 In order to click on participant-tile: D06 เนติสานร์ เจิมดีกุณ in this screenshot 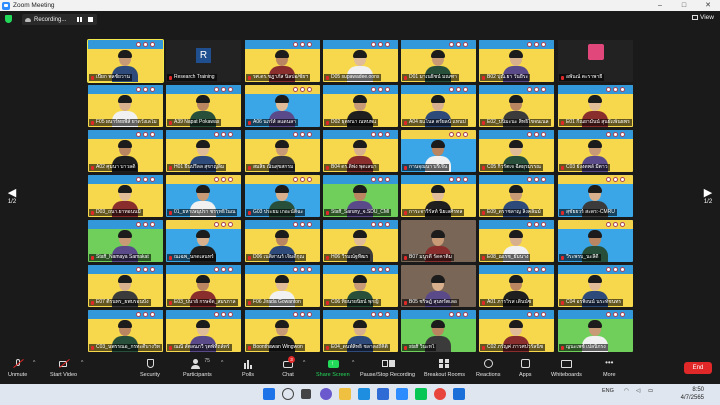, I will do `click(282, 241)`.